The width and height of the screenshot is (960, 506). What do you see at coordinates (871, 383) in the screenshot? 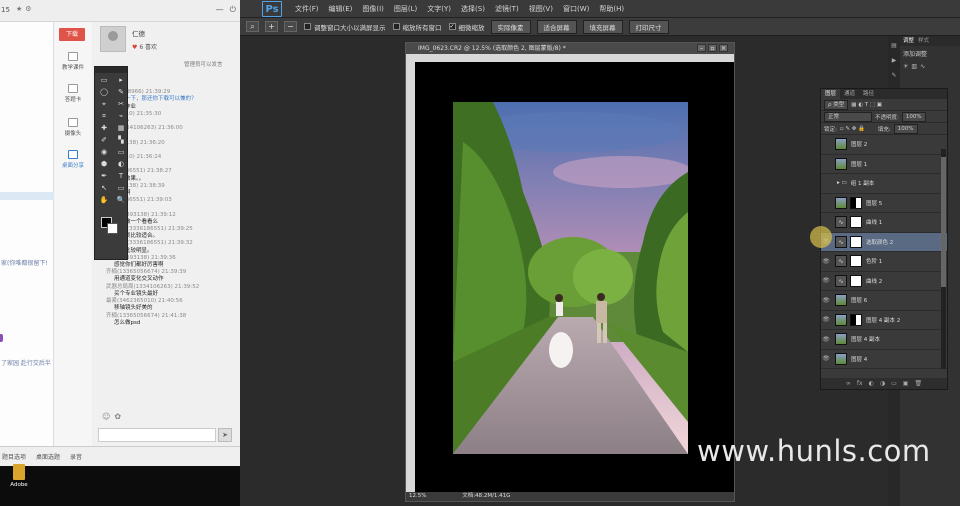
I see `add-mask-icon: ◐` at bounding box center [871, 383].